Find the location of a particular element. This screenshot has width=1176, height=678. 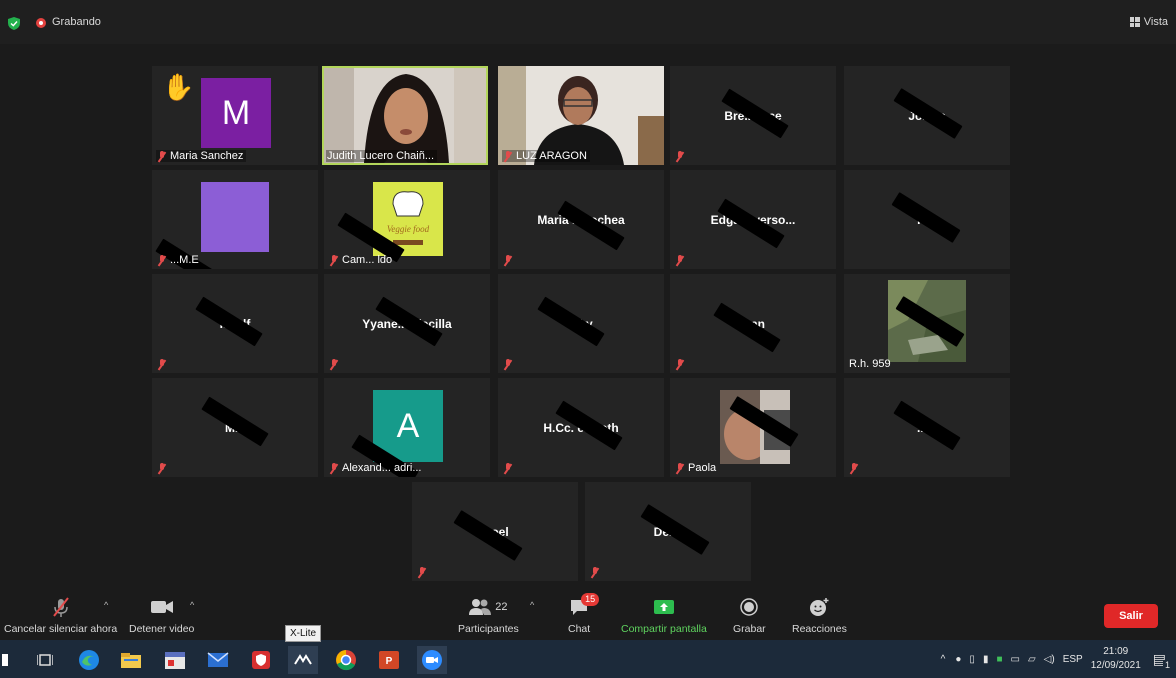

participant-tile: ✋ M Maria Sanchez is located at coordinates (235, 115).